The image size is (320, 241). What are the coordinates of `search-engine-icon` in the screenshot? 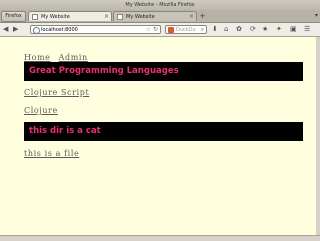 It's located at (171, 30).